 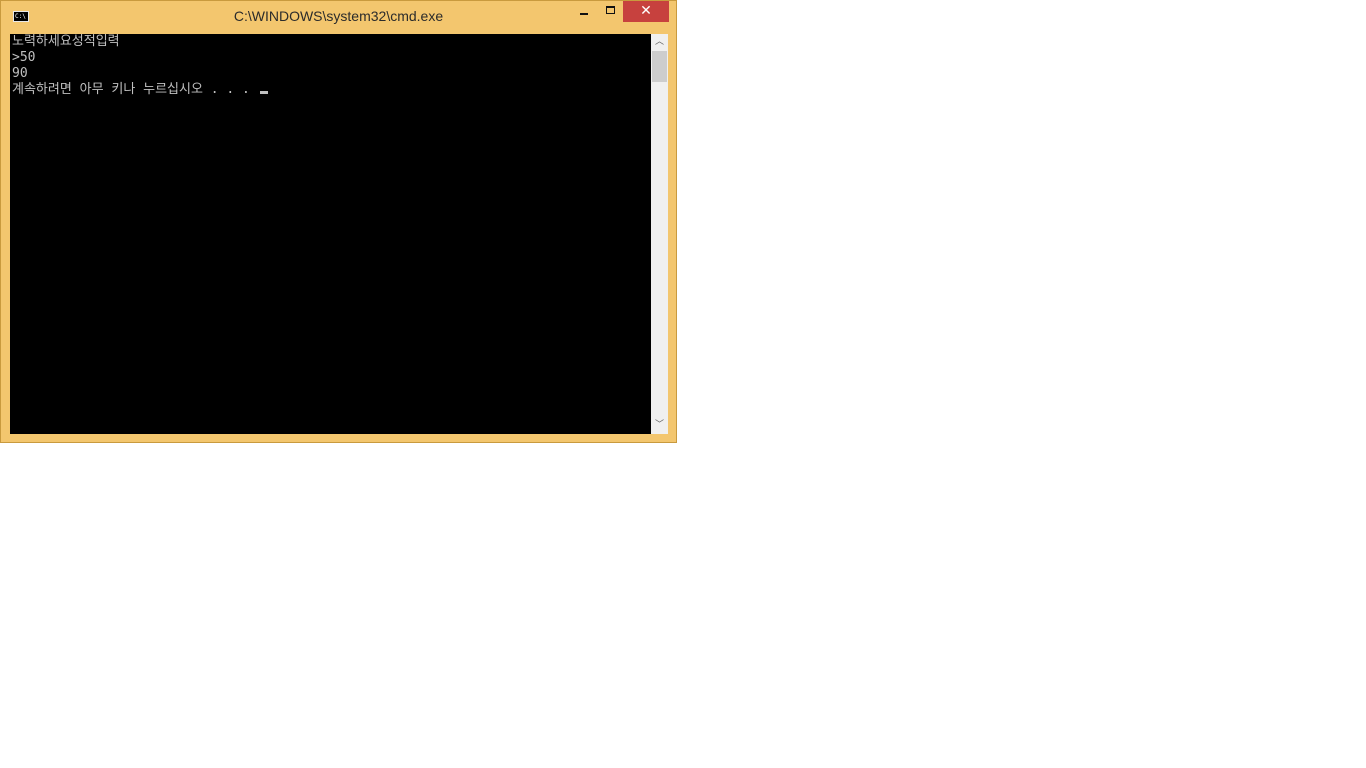 I want to click on console-line-text: 계속하려면 아무 키나 누르십시오 . . ., so click(x=135, y=89).